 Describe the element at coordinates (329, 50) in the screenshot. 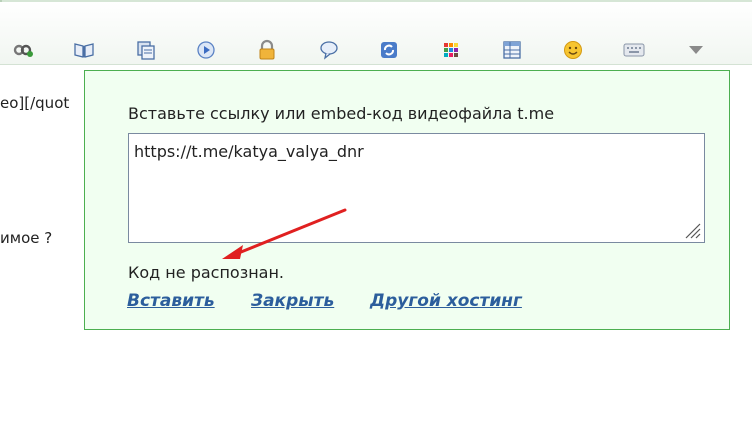

I see `comment-icon` at that location.